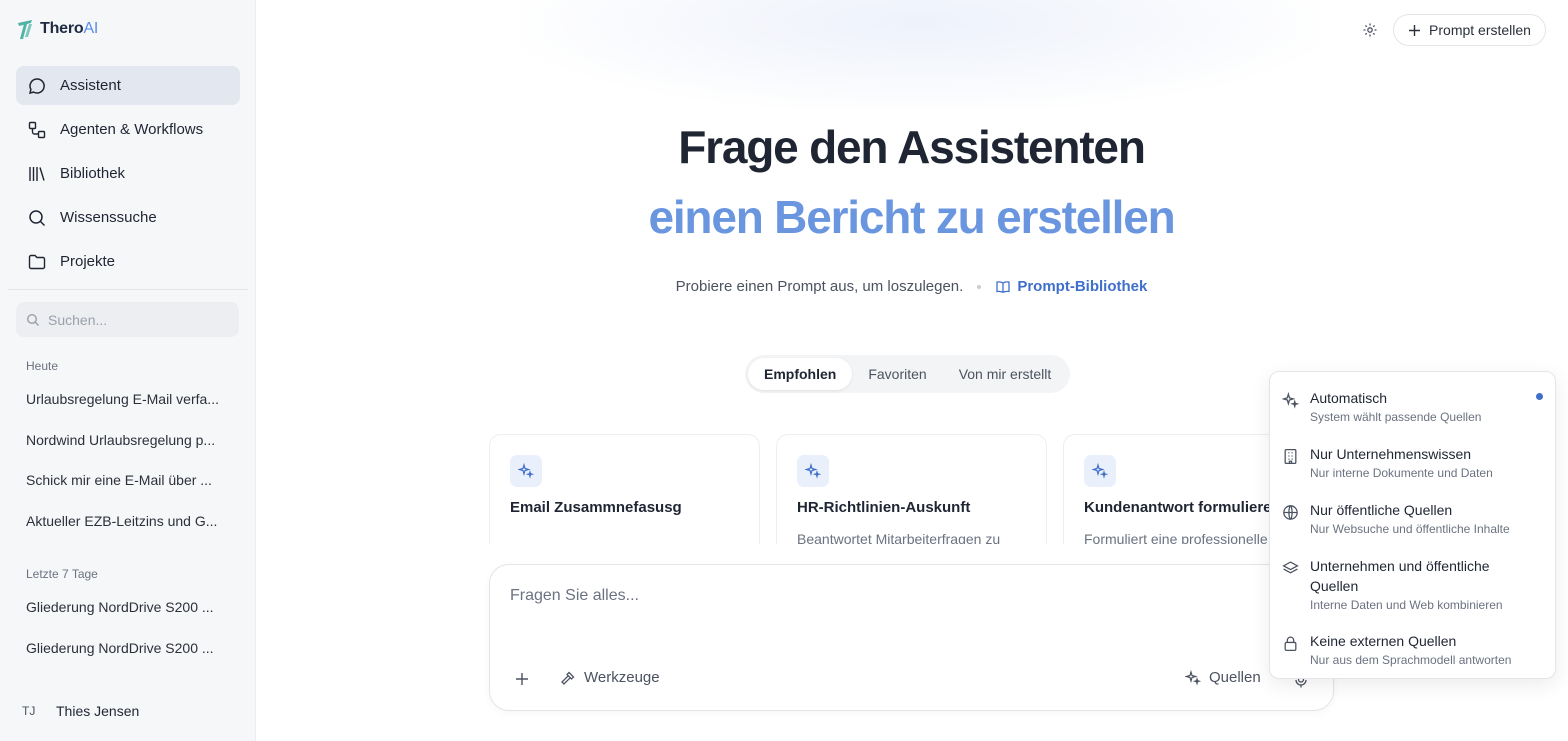  I want to click on sidebar-search, so click(127, 319).